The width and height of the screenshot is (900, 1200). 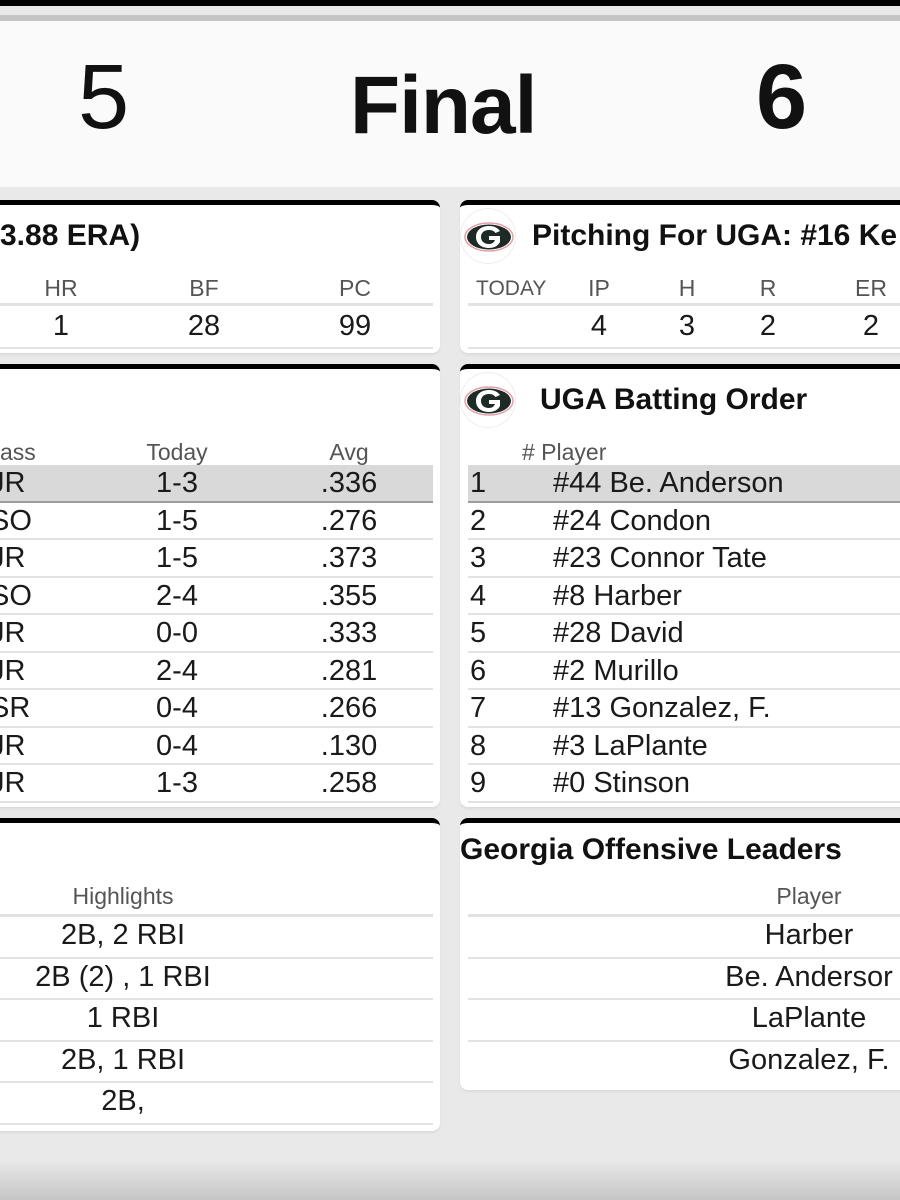 I want to click on table-row: 6 #2 Murillo, so click(x=684, y=671).